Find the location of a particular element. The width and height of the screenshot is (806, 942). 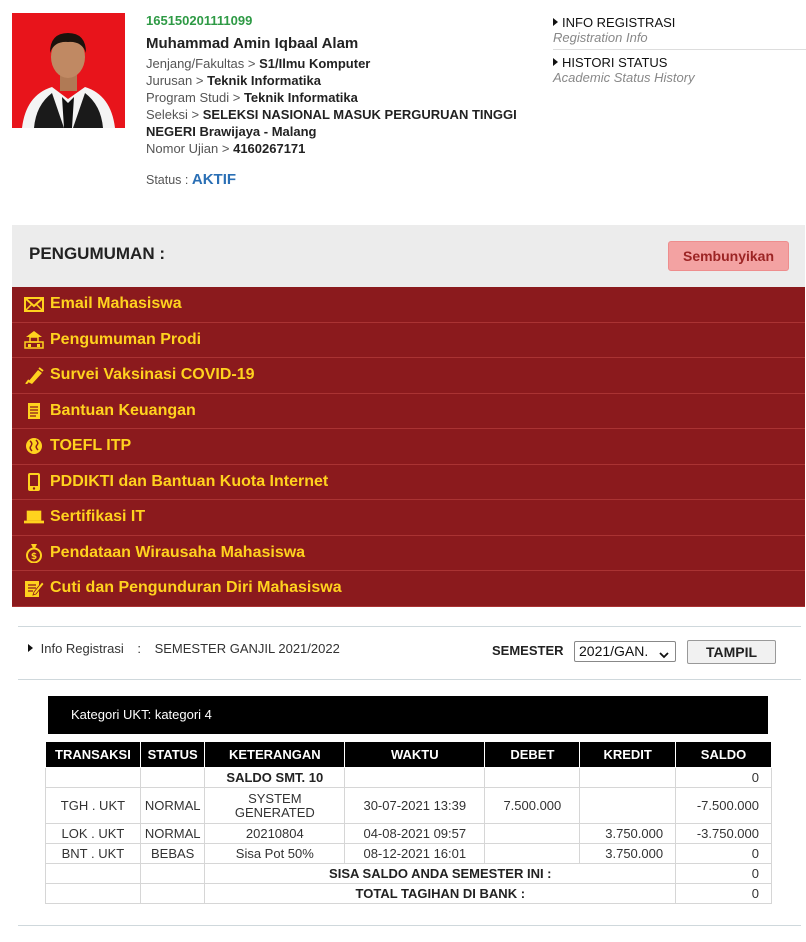

announcement-item-wirausaha: $ Pendataan Wirausaha Mahasiswa is located at coordinates (408, 553).